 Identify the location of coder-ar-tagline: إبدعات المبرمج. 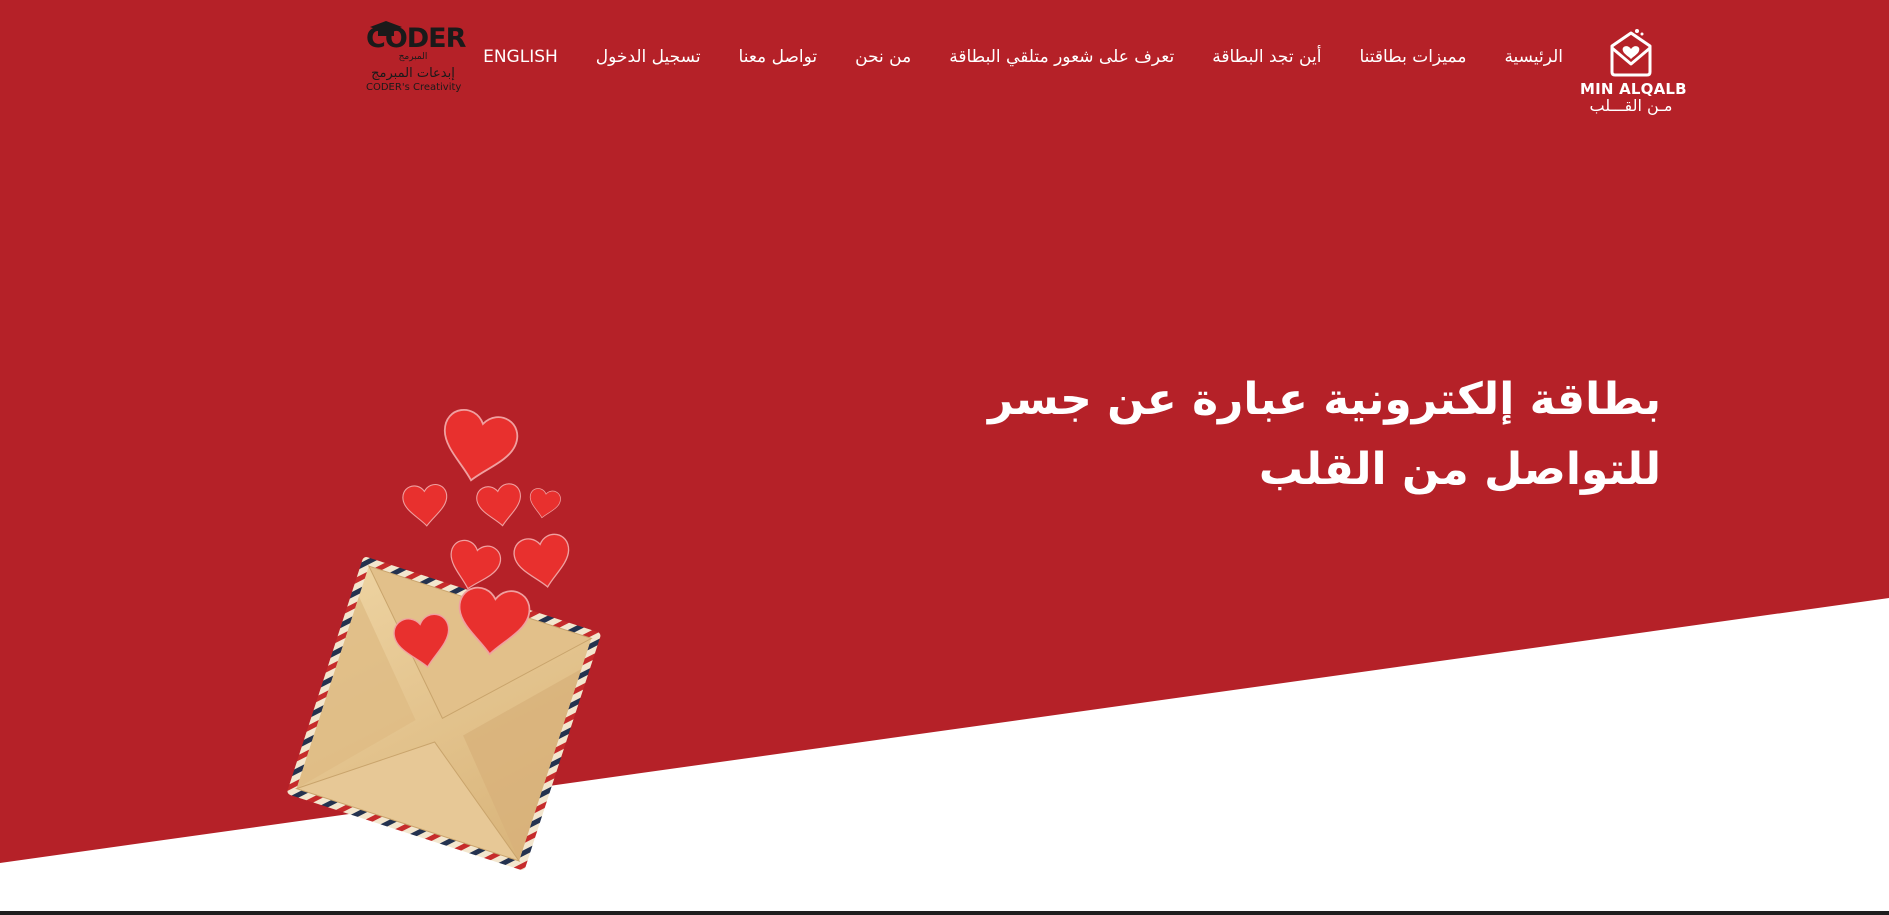
(413, 73).